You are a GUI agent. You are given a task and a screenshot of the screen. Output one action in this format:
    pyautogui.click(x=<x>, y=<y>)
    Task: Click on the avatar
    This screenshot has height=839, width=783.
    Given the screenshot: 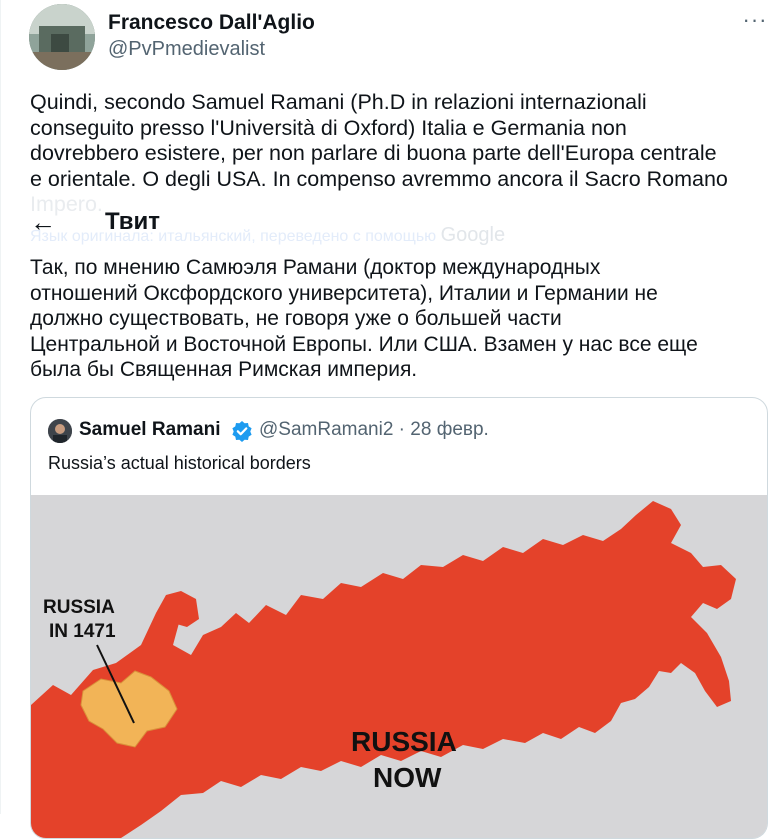 What is the action you would take?
    pyautogui.click(x=62, y=37)
    